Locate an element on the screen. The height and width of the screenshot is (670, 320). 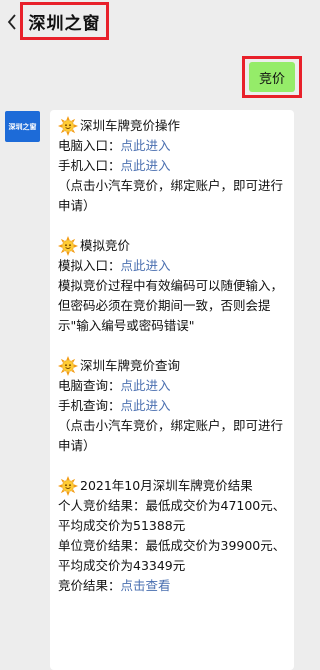
back-arrow-icon is located at coordinates (12, 22).